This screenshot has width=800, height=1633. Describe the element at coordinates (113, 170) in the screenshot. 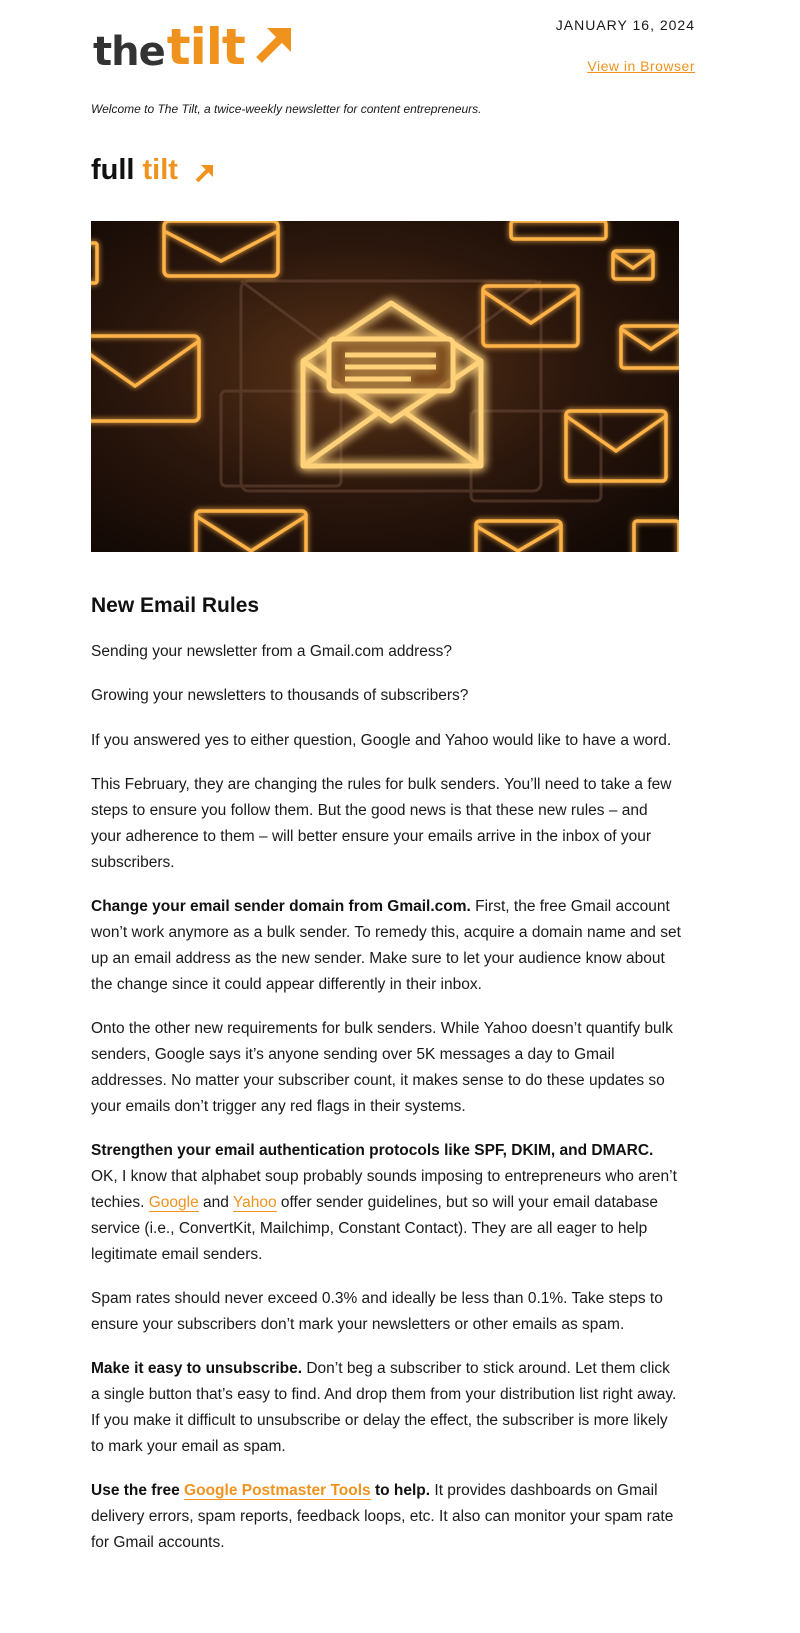

I see `section-word-full: full` at that location.